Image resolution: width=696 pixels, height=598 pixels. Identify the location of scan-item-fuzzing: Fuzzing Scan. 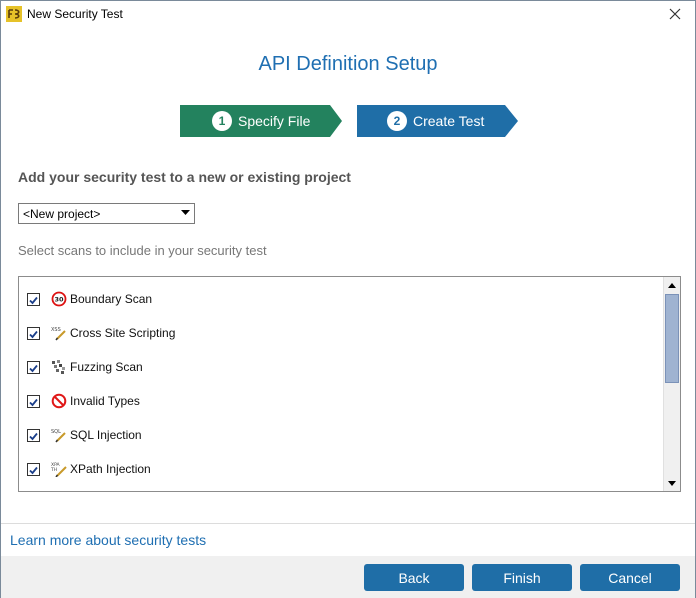
(339, 367).